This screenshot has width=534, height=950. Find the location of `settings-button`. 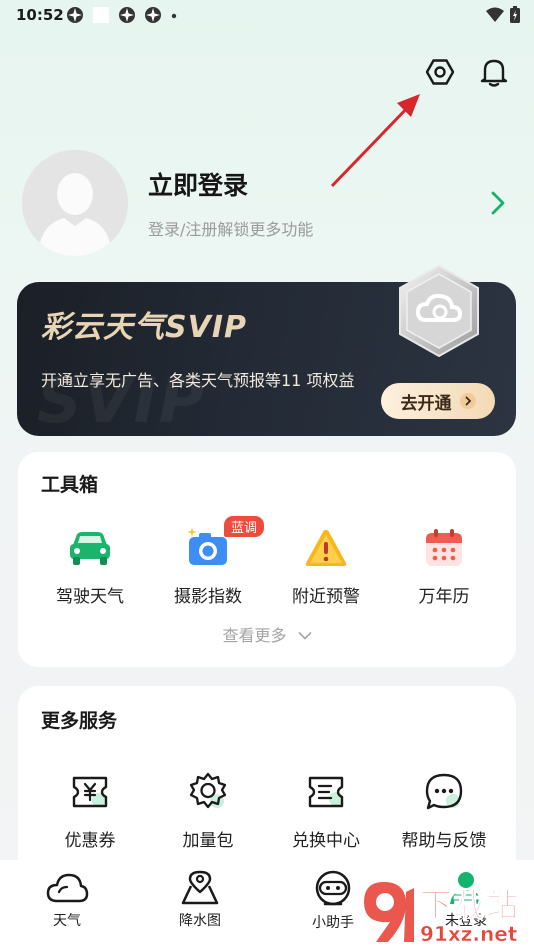

settings-button is located at coordinates (440, 72).